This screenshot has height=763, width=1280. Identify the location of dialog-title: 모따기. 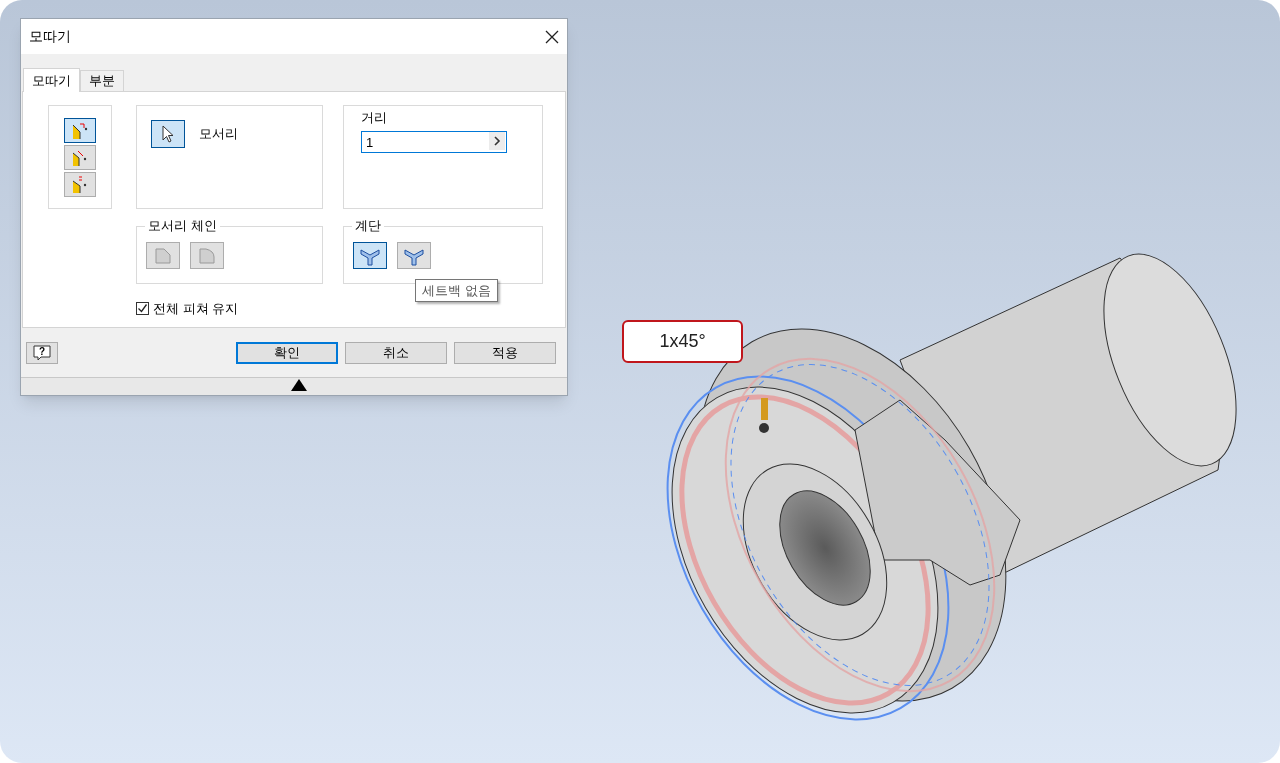
(50, 36).